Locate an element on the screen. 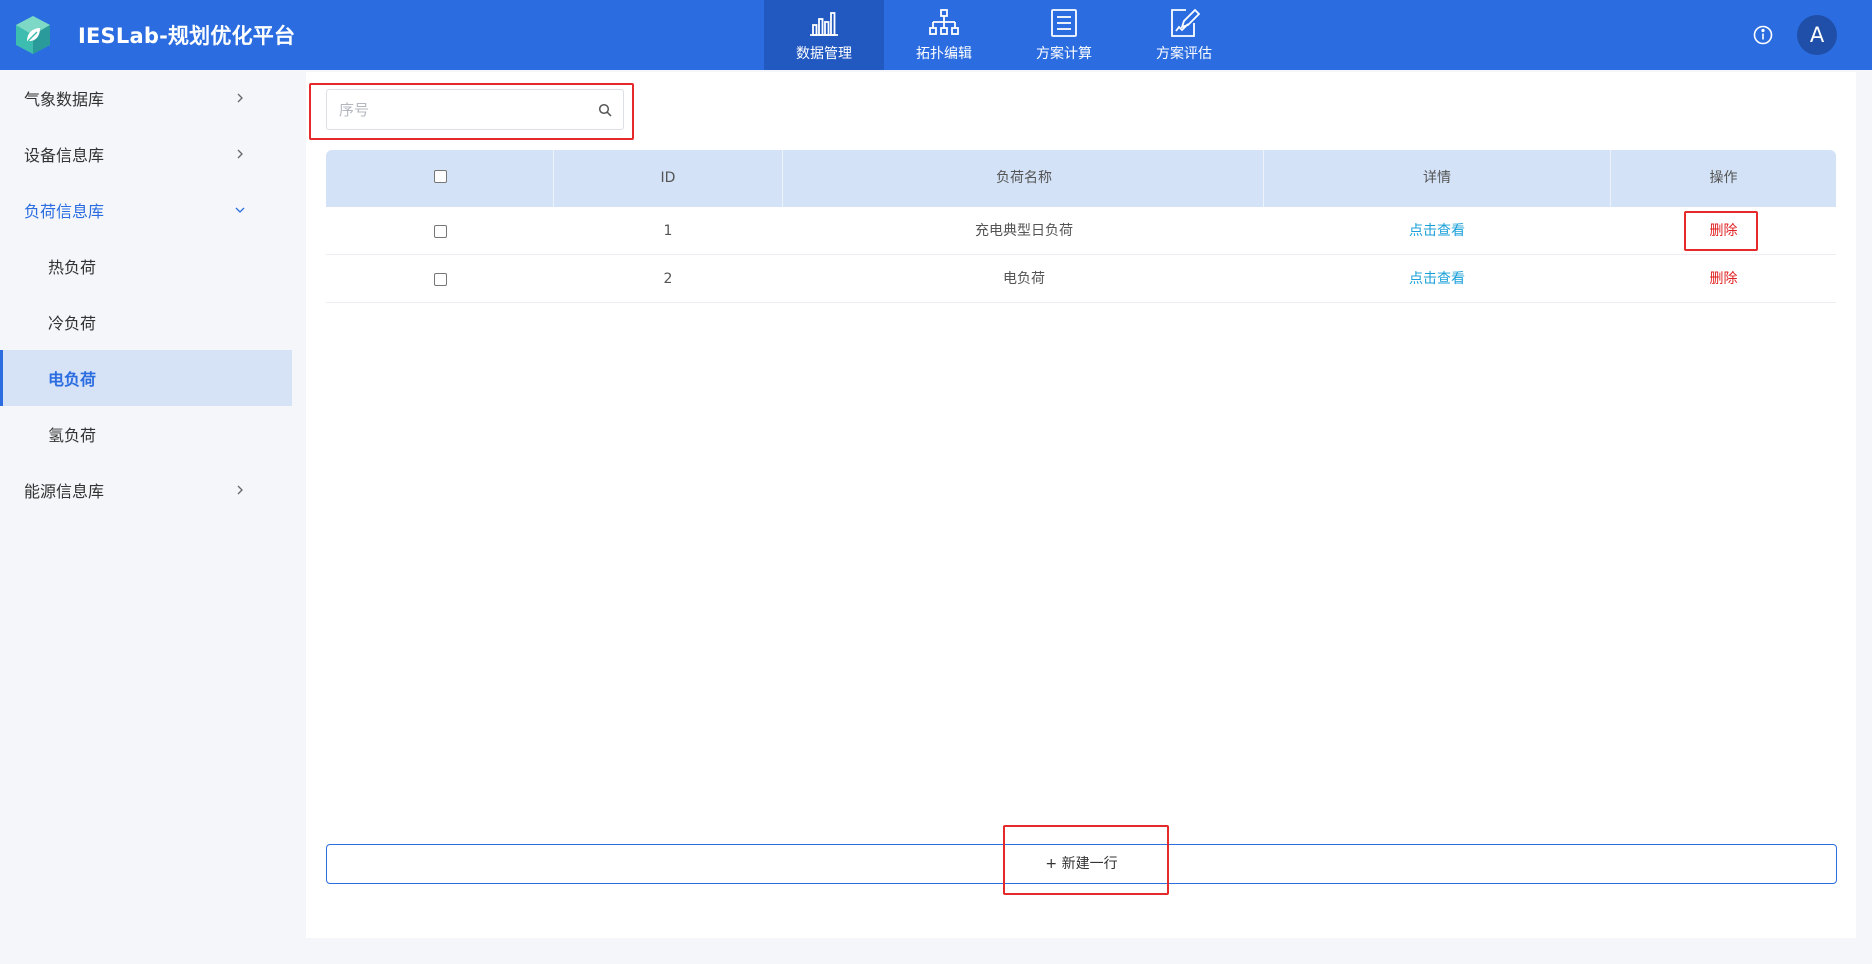 The width and height of the screenshot is (1872, 964). sidebar: 气象数据库 设备信息库 负荷信息库 热负荷 冷负荷 电负荷 氢负荷 能源信息库 is located at coordinates (146, 517).